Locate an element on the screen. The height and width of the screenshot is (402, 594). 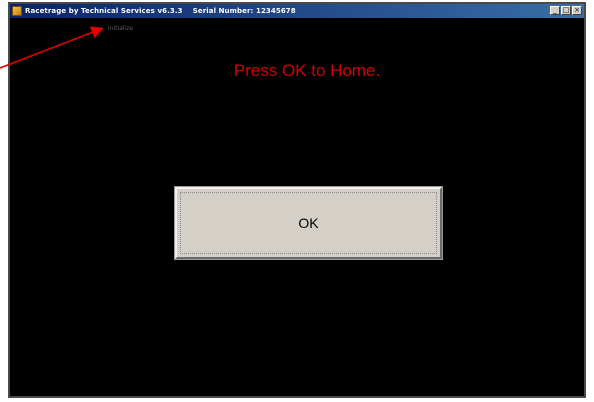
ok-button: OK is located at coordinates (308, 223).